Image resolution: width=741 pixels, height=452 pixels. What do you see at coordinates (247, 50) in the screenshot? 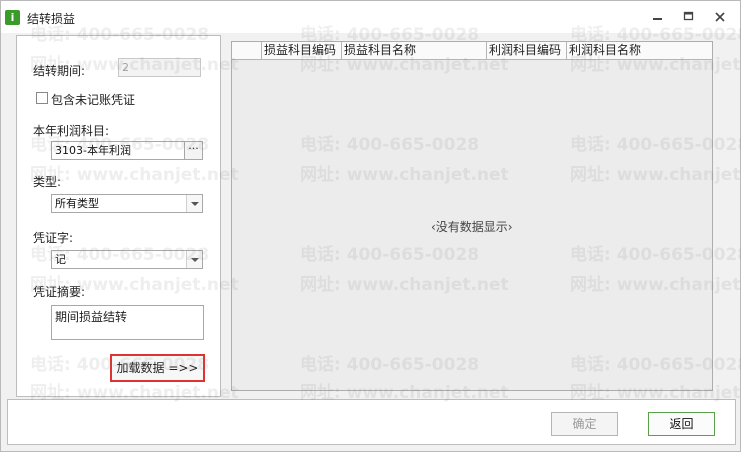
I see `row-indicator-header` at bounding box center [247, 50].